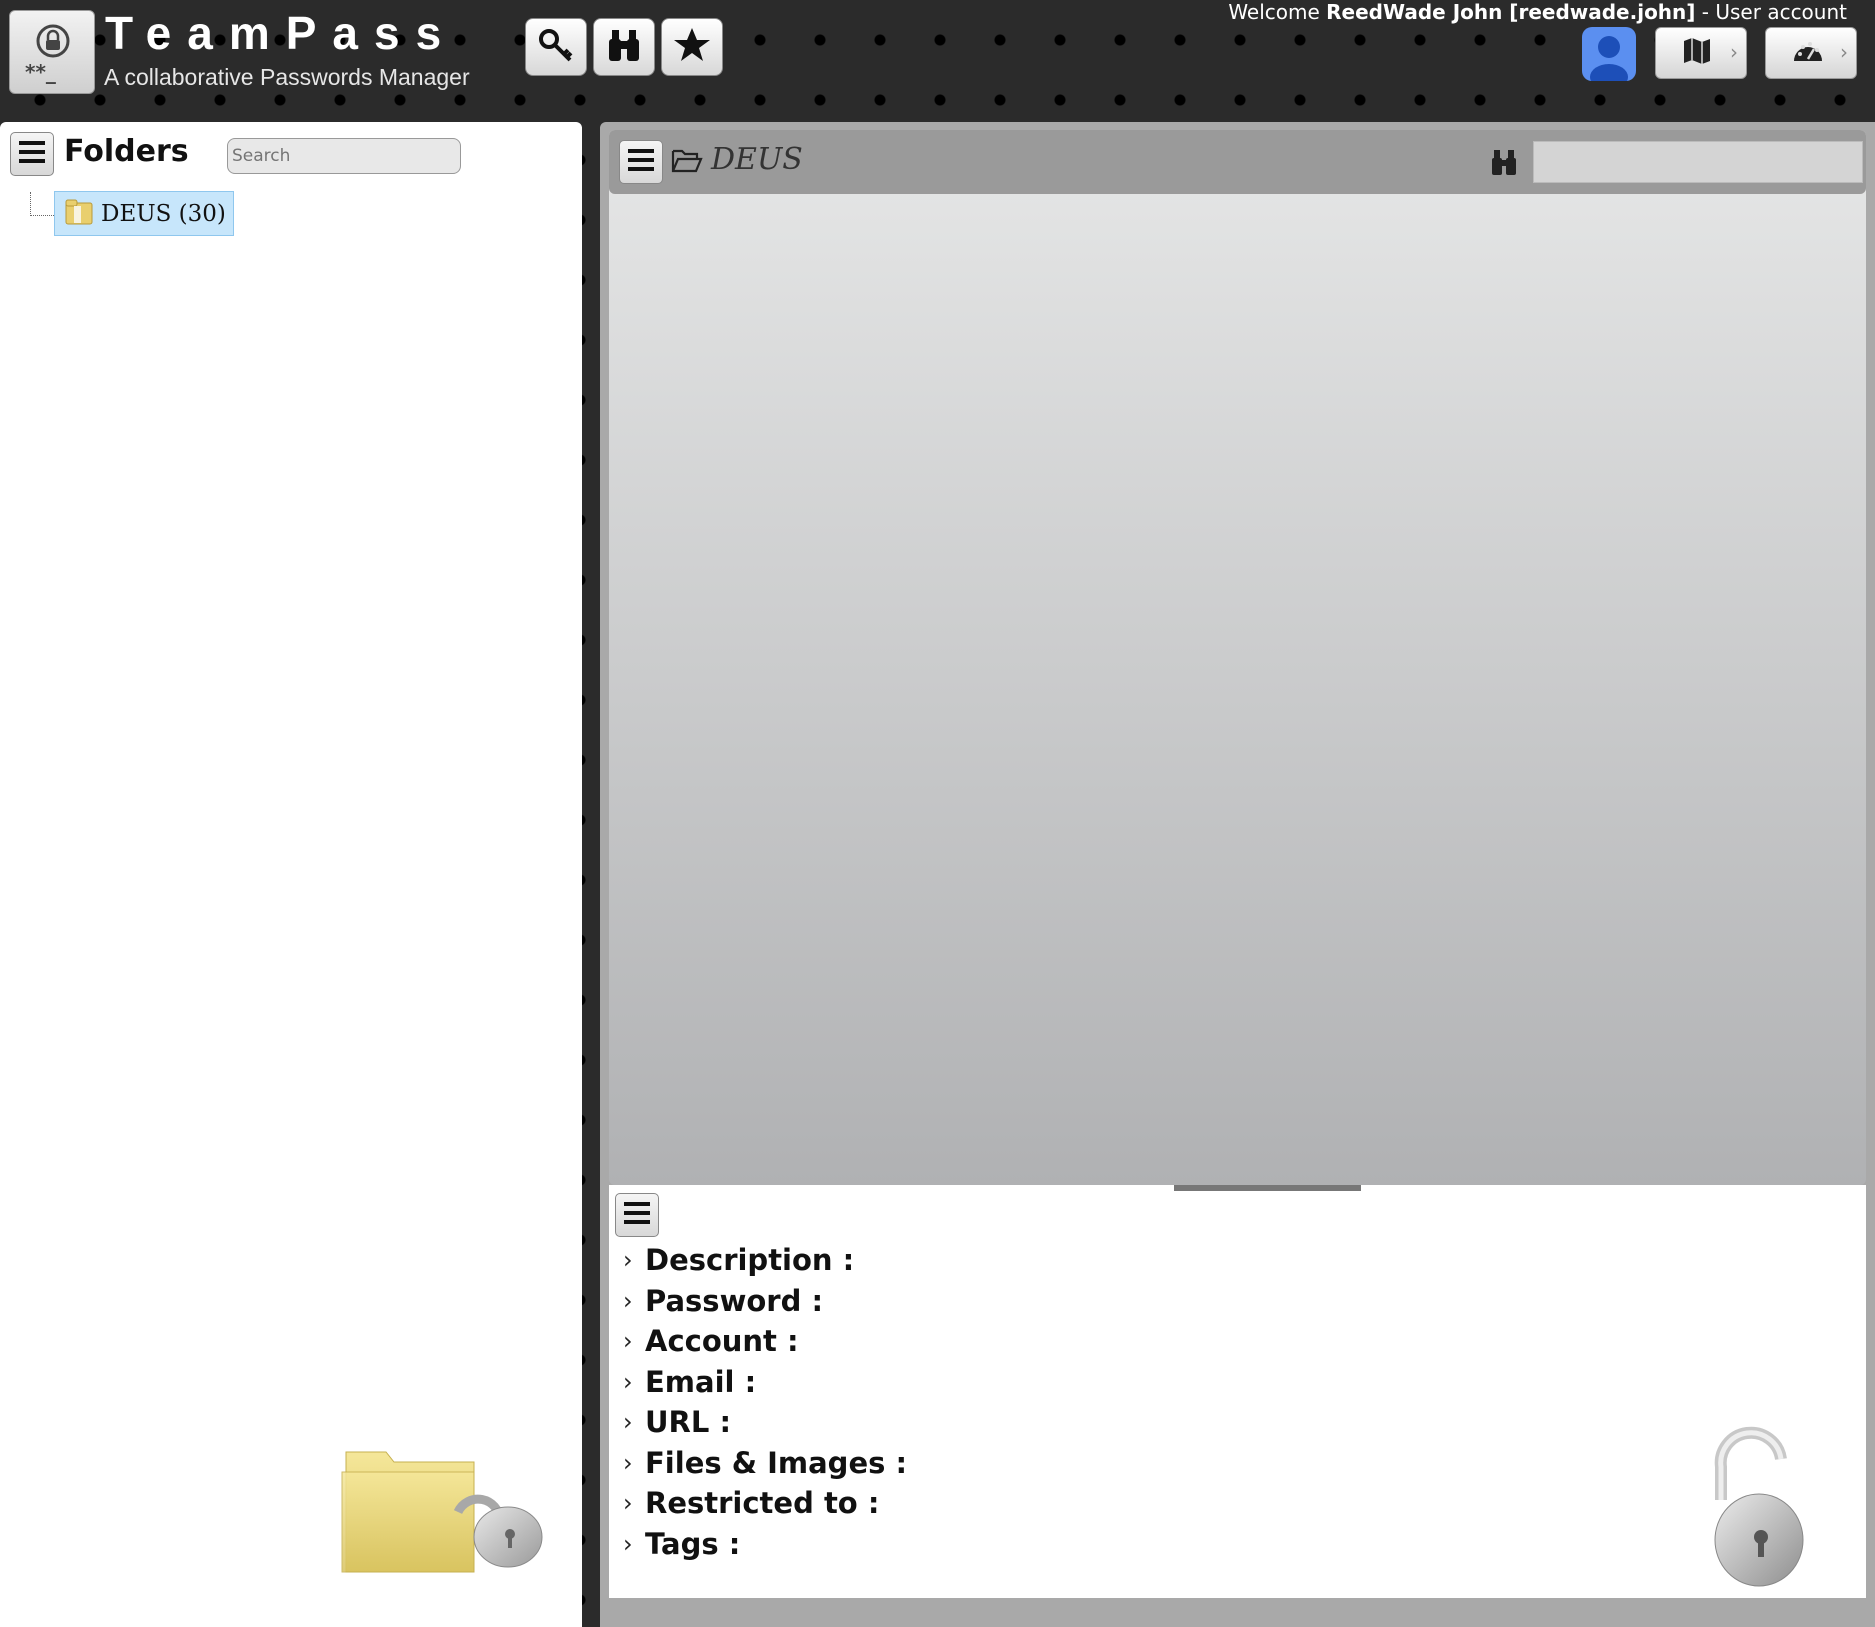 Image resolution: width=1875 pixels, height=1627 pixels. I want to click on map-icon, so click(1697, 53).